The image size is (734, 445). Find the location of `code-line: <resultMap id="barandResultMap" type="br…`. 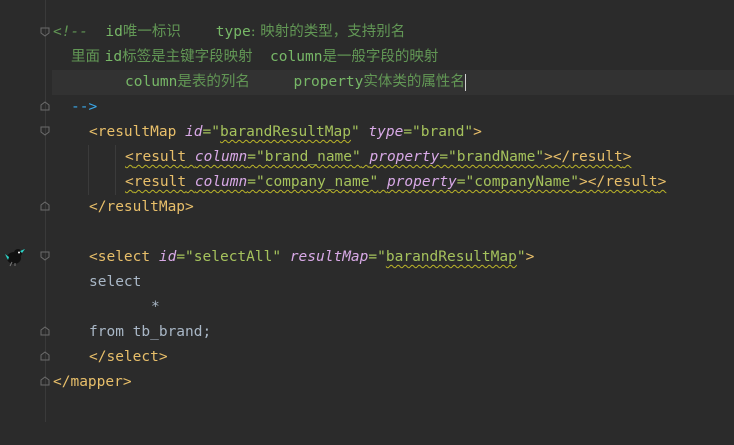

code-line: <resultMap id="barandResultMap" type="br… is located at coordinates (241, 132).